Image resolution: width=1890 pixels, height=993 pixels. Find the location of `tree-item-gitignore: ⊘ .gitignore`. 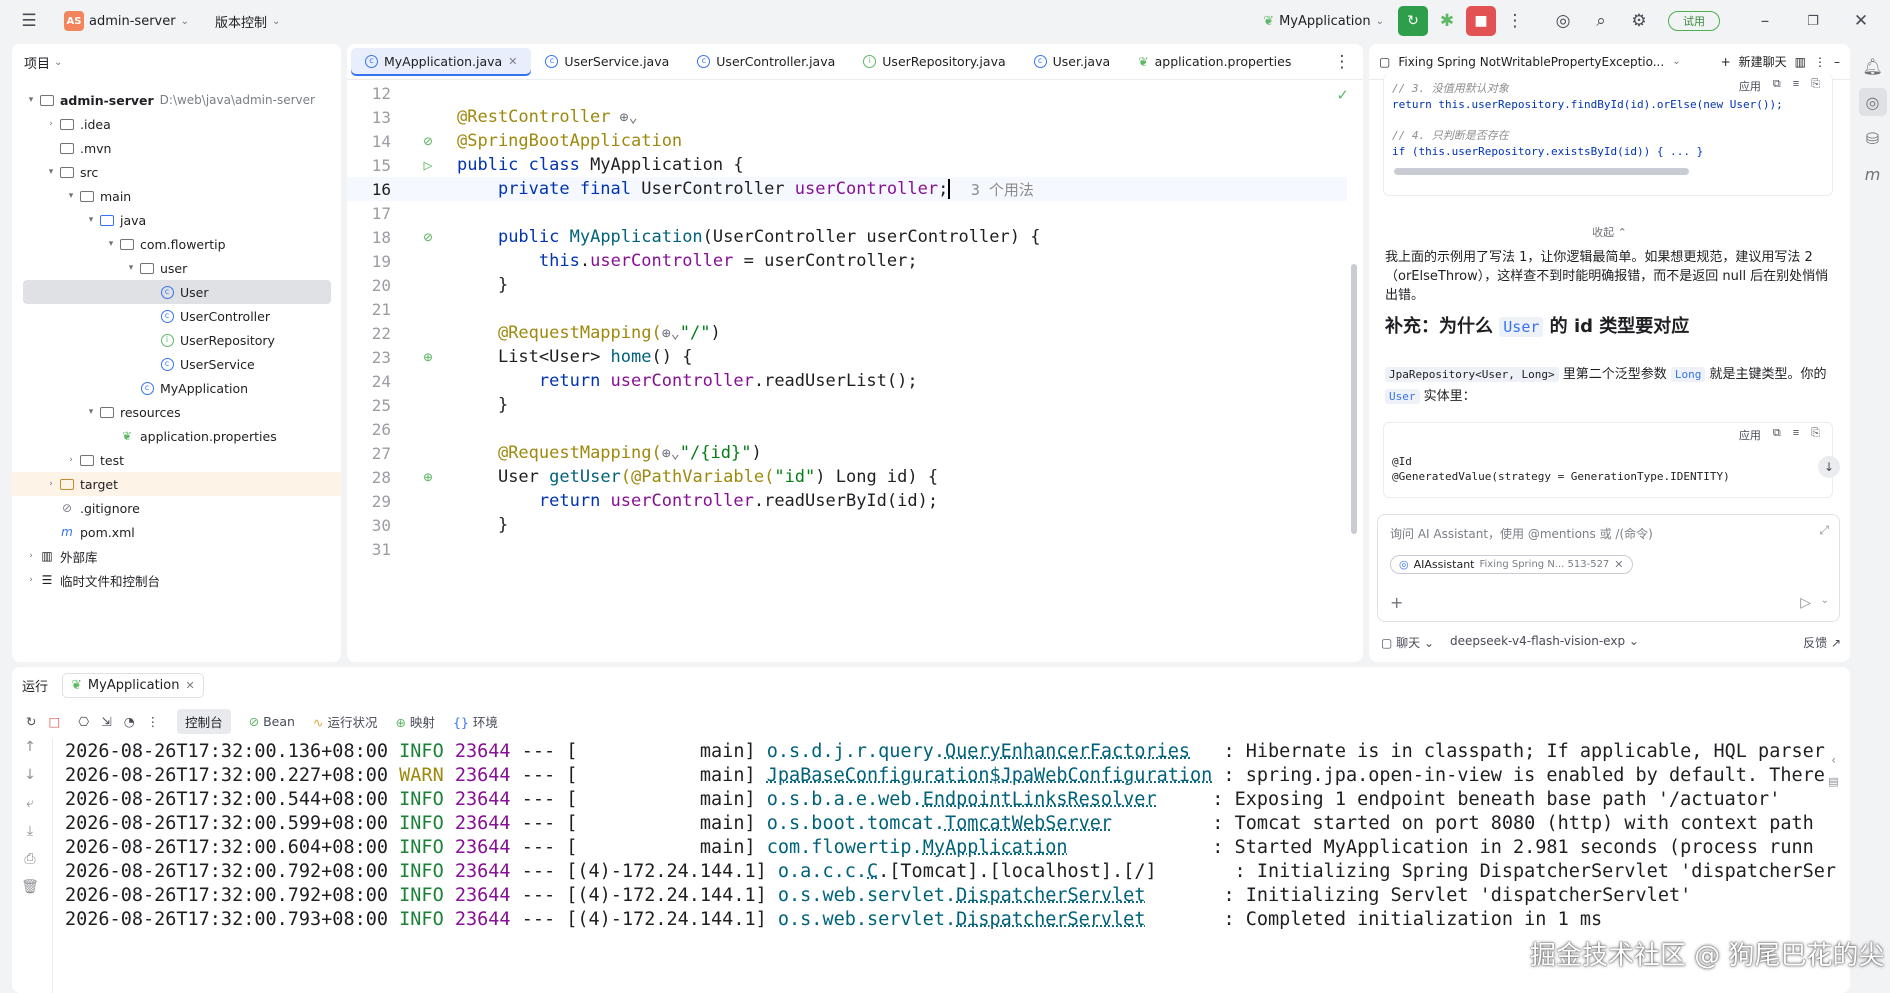

tree-item-gitignore: ⊘ .gitignore is located at coordinates (171, 508).